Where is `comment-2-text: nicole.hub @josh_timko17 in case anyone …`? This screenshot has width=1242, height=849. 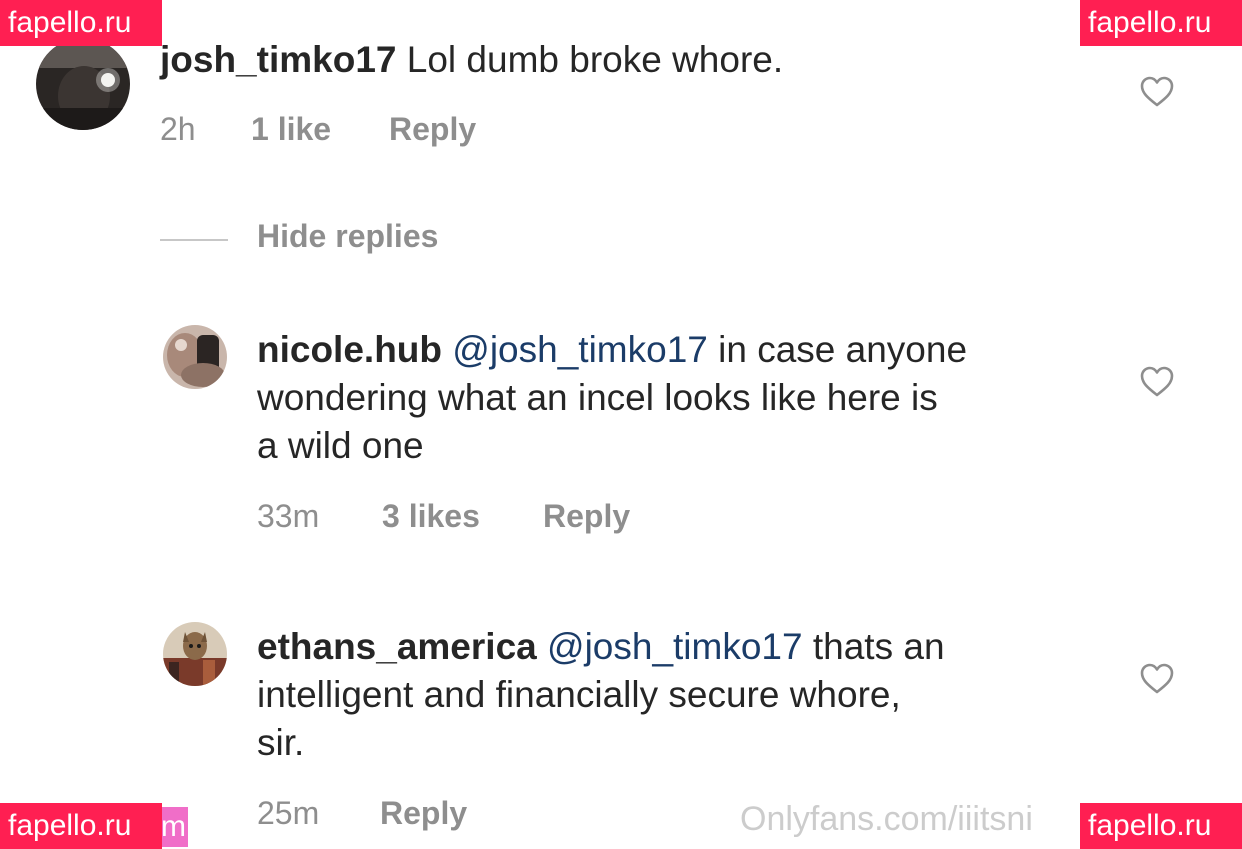 comment-2-text: nicole.hub @josh_timko17 in case anyone … is located at coordinates (687, 398).